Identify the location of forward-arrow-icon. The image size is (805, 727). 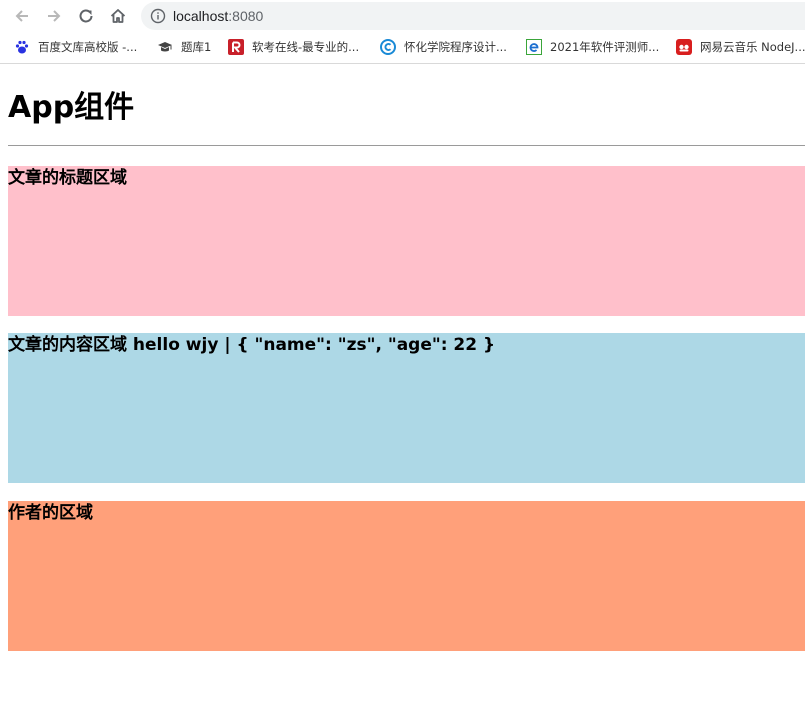
(54, 16).